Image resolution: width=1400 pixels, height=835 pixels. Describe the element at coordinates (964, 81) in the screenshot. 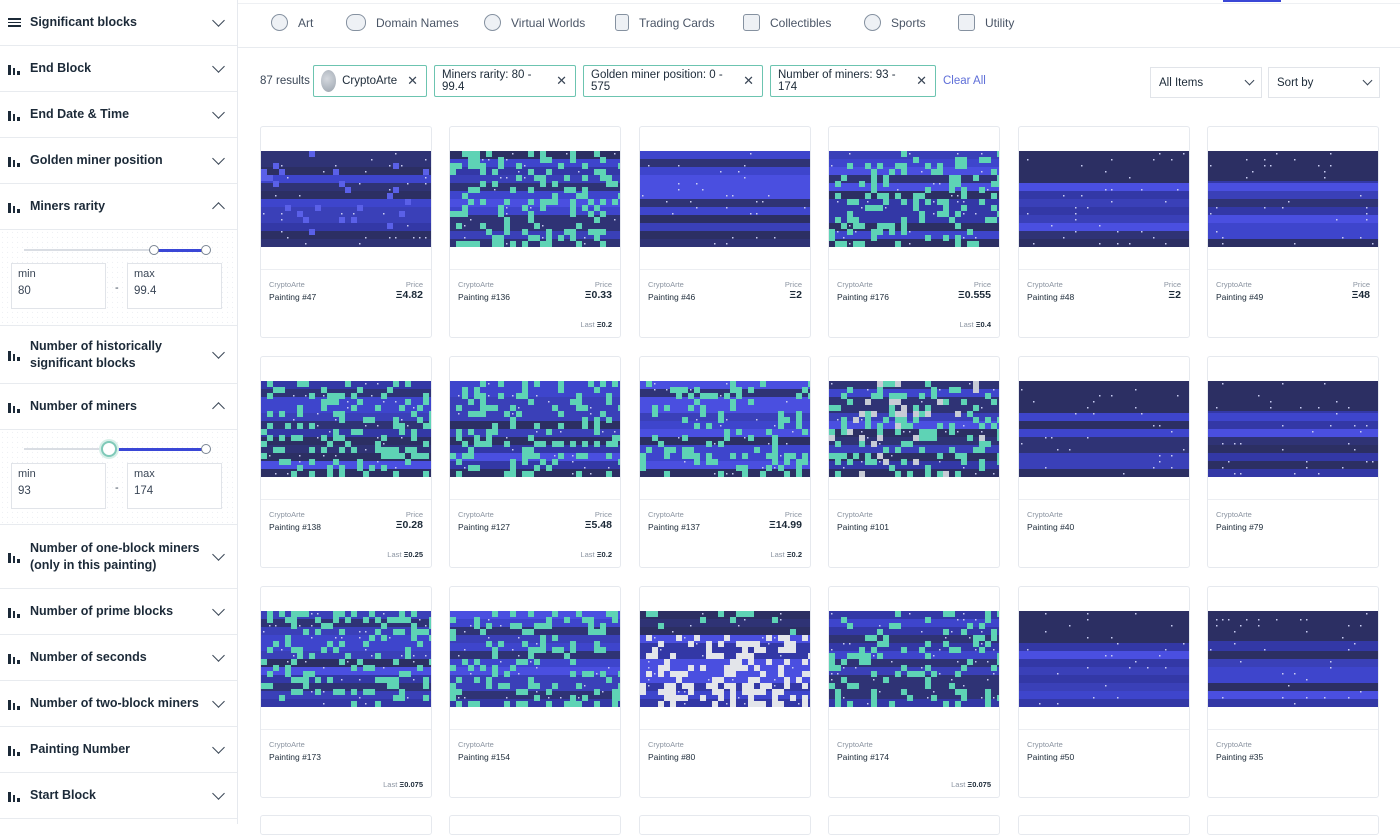

I see `clear-all-link: Clear All` at that location.